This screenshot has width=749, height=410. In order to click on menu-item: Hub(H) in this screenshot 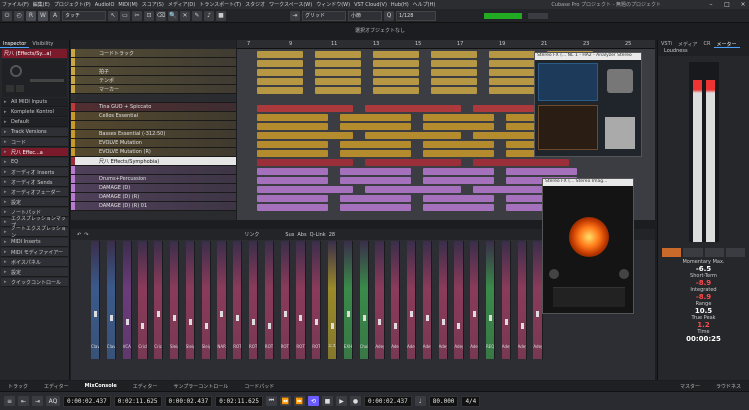, I will do `click(400, 5)`.